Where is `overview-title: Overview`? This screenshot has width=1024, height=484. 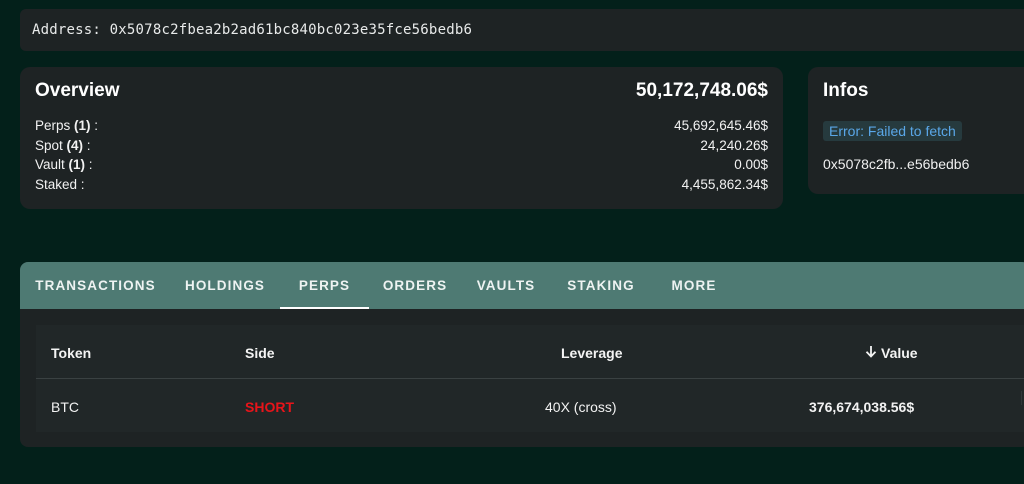 overview-title: Overview is located at coordinates (77, 90).